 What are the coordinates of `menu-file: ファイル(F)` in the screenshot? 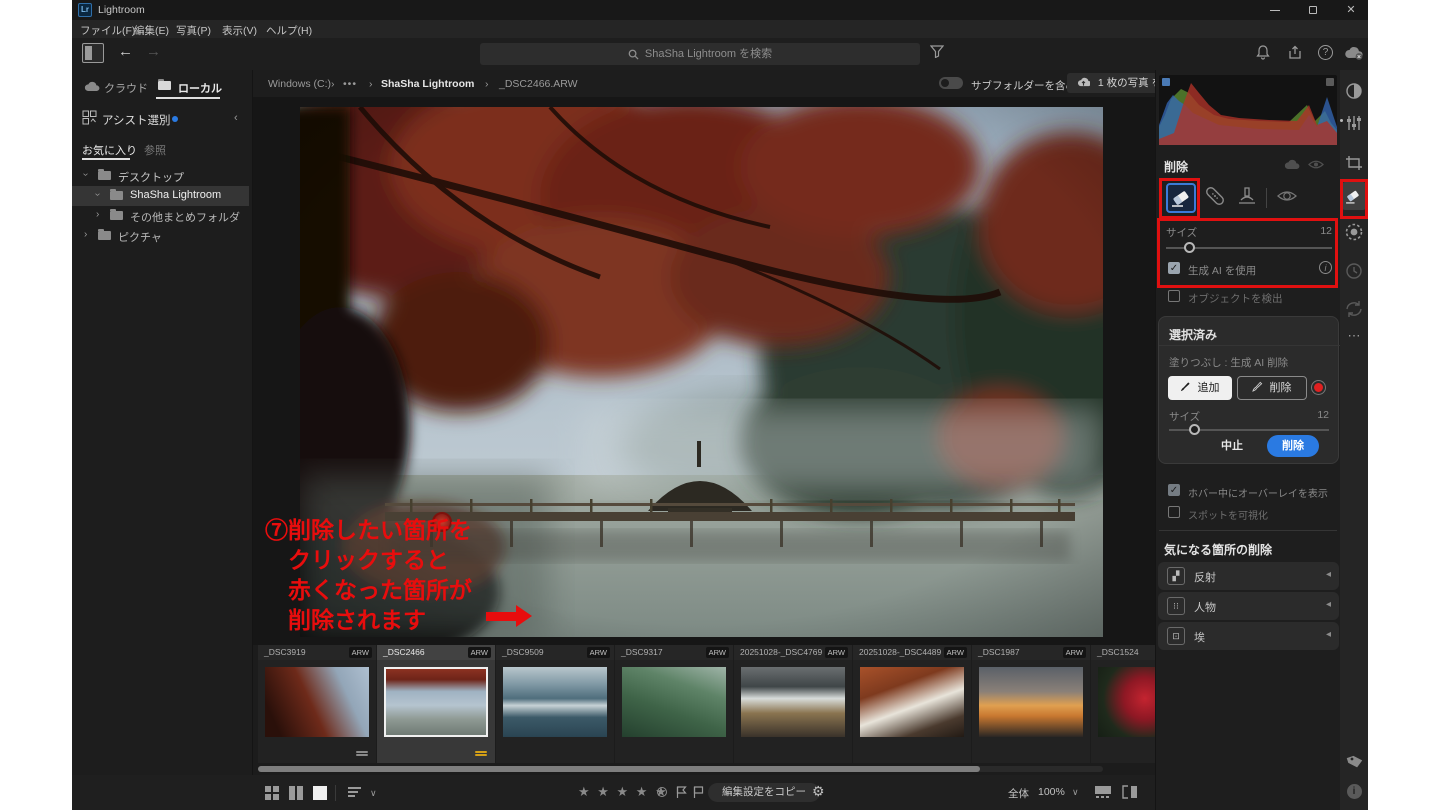 It's located at (107, 30).